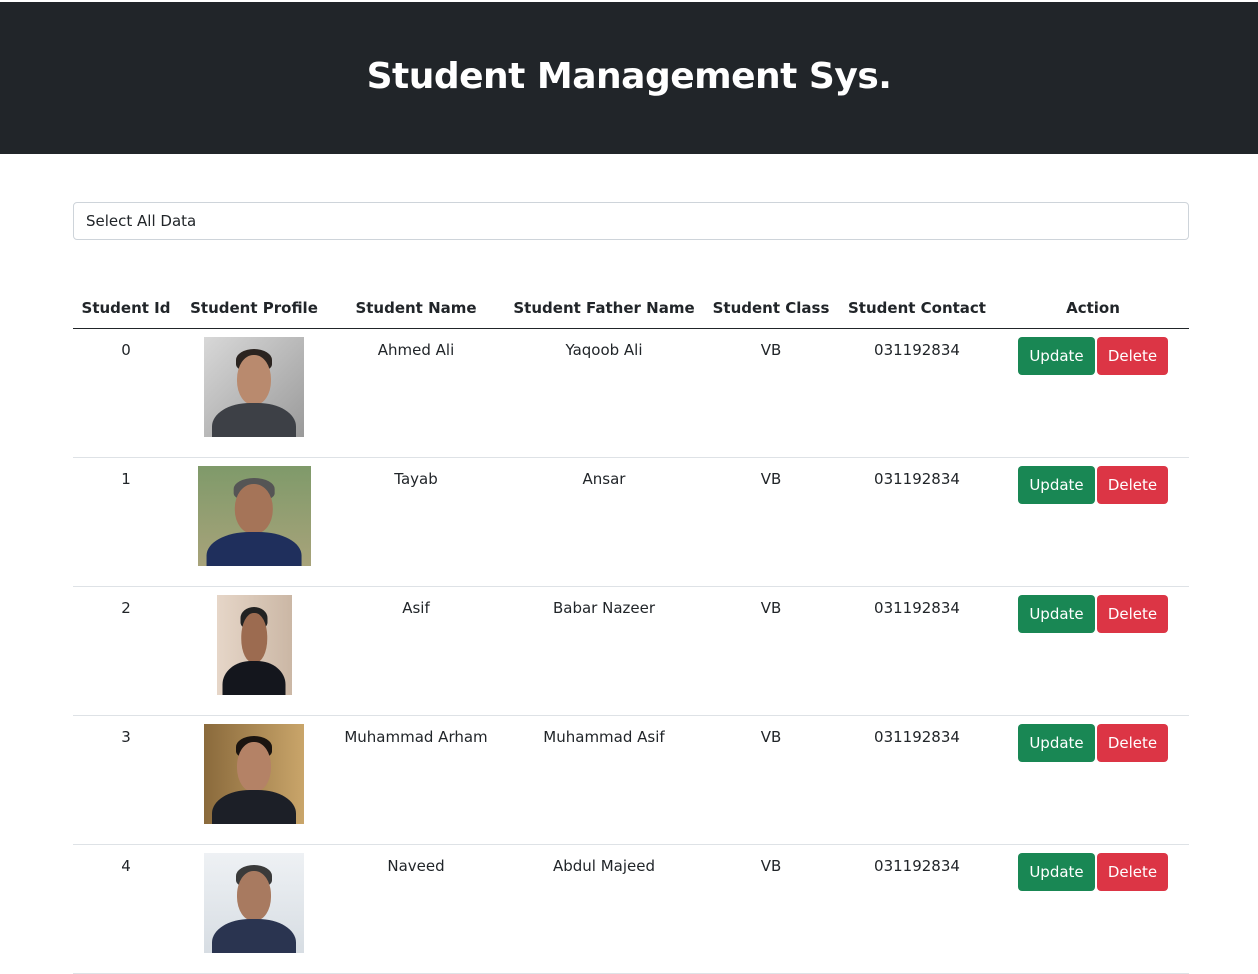 This screenshot has width=1258, height=974. I want to click on data-filter-selected-value: Select All Data, so click(141, 221).